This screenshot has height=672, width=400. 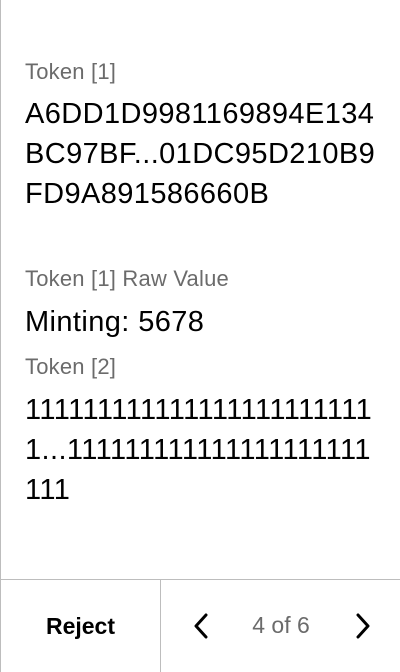 I want to click on pagination: 4 of 6, so click(x=280, y=626).